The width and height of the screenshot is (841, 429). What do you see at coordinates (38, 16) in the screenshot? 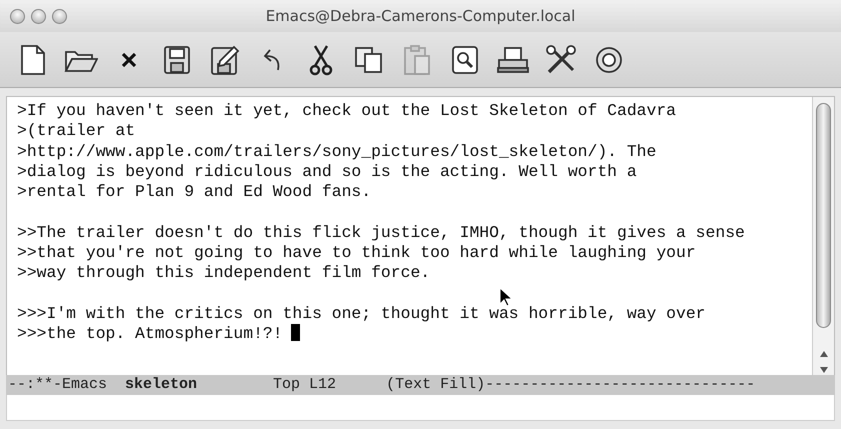
I see `minimize-button` at bounding box center [38, 16].